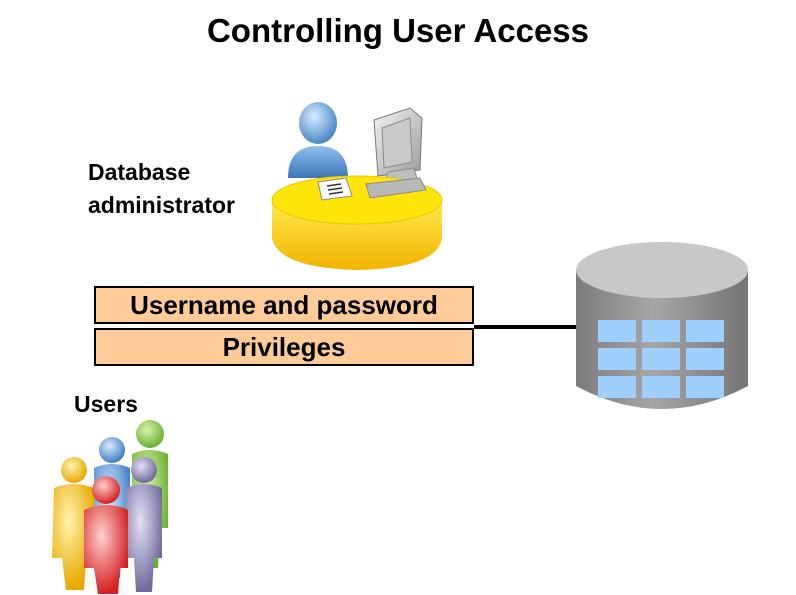 This screenshot has height=595, width=796. What do you see at coordinates (398, 30) in the screenshot?
I see `page-title: Controlling User Access` at bounding box center [398, 30].